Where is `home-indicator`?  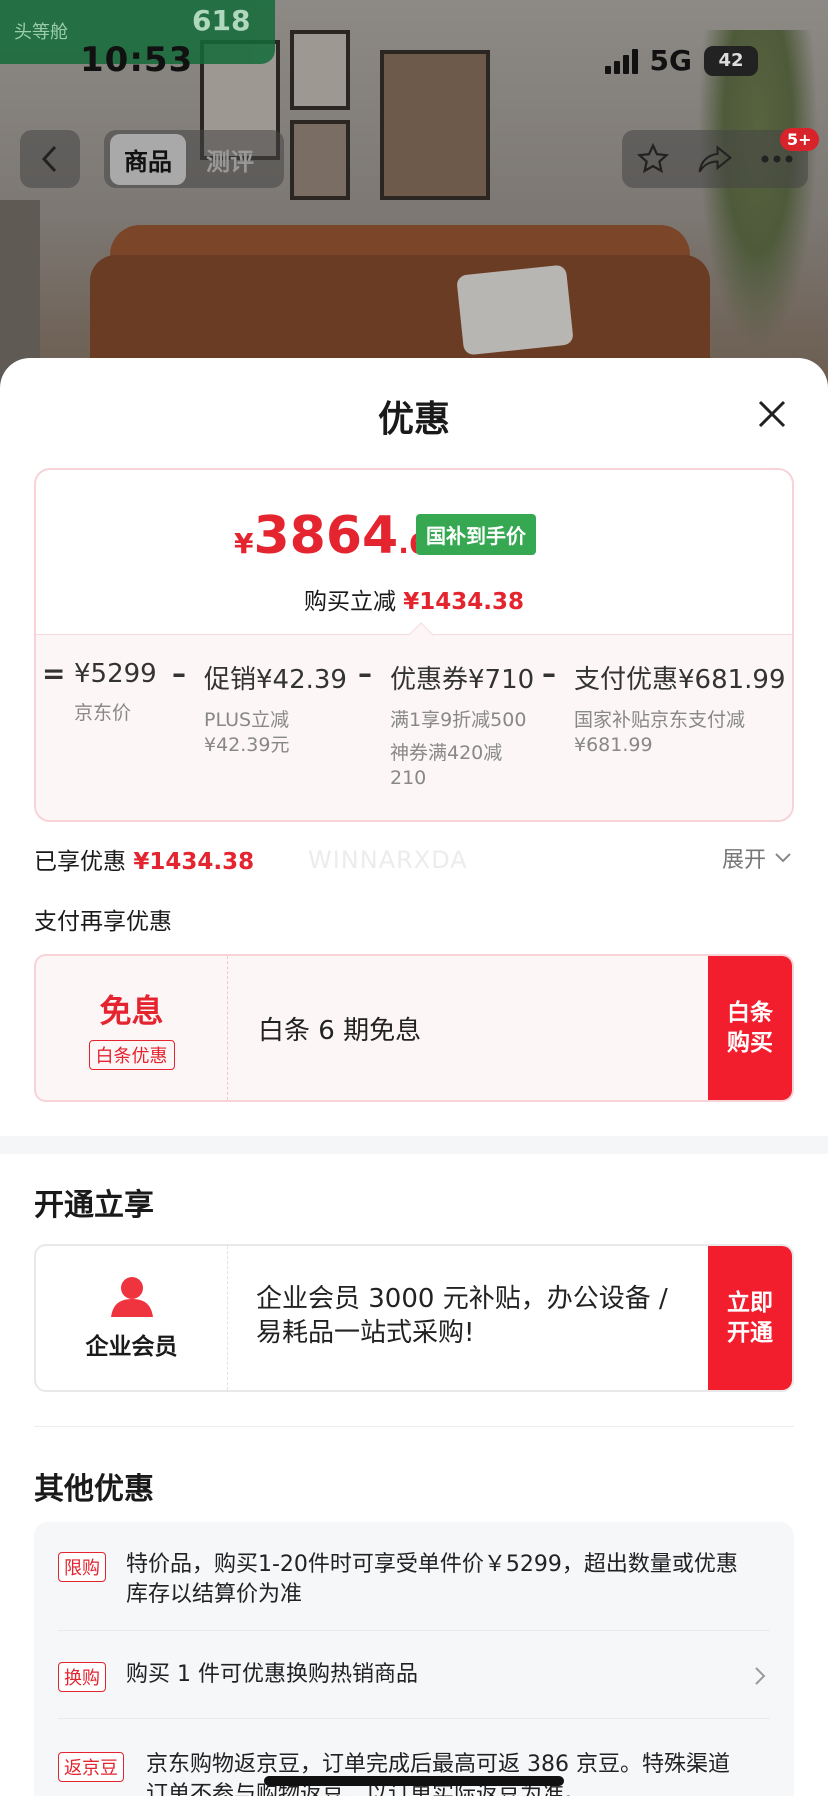 home-indicator is located at coordinates (414, 1781).